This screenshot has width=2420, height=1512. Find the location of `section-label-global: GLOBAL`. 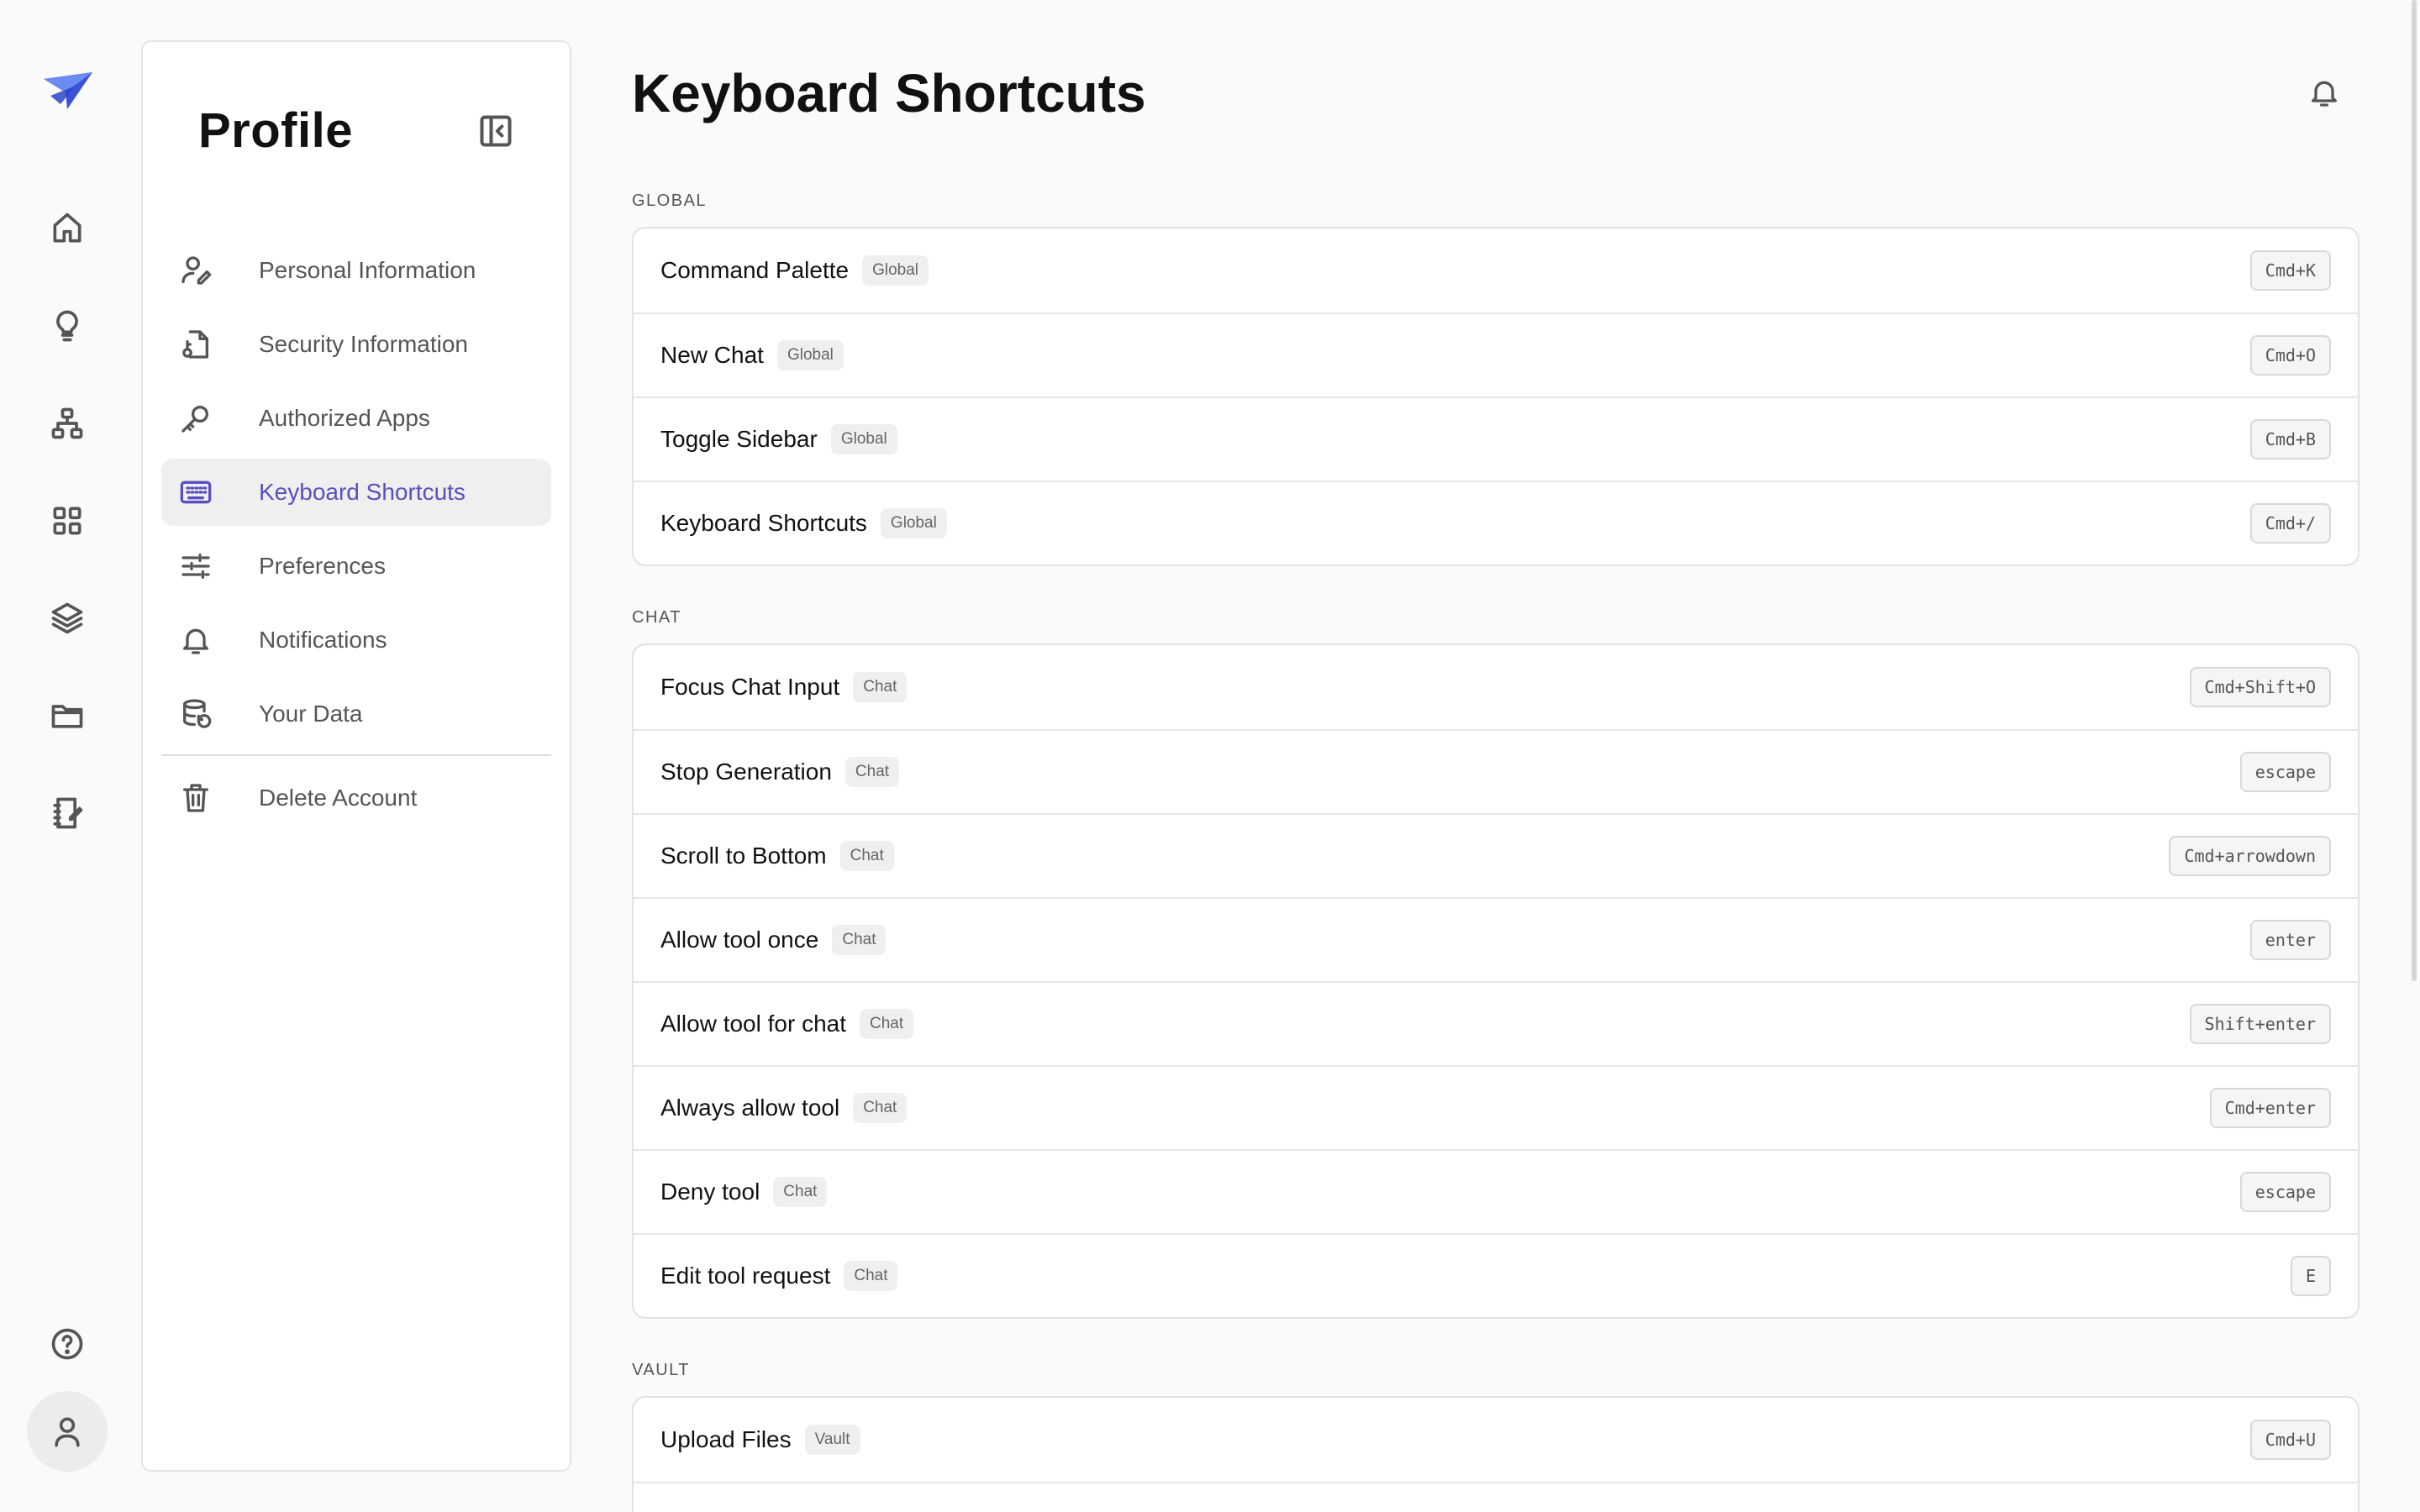

section-label-global: GLOBAL is located at coordinates (670, 201).